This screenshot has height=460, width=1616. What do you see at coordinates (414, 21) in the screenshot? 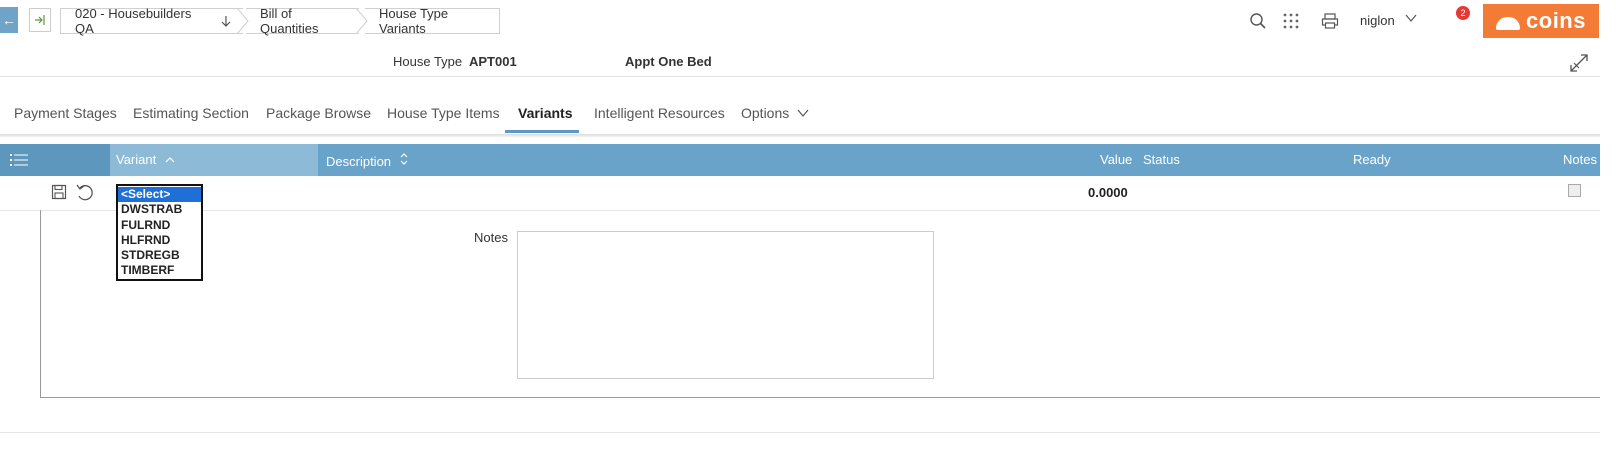
I see `breadcrumb-label: House Type Variants` at bounding box center [414, 21].